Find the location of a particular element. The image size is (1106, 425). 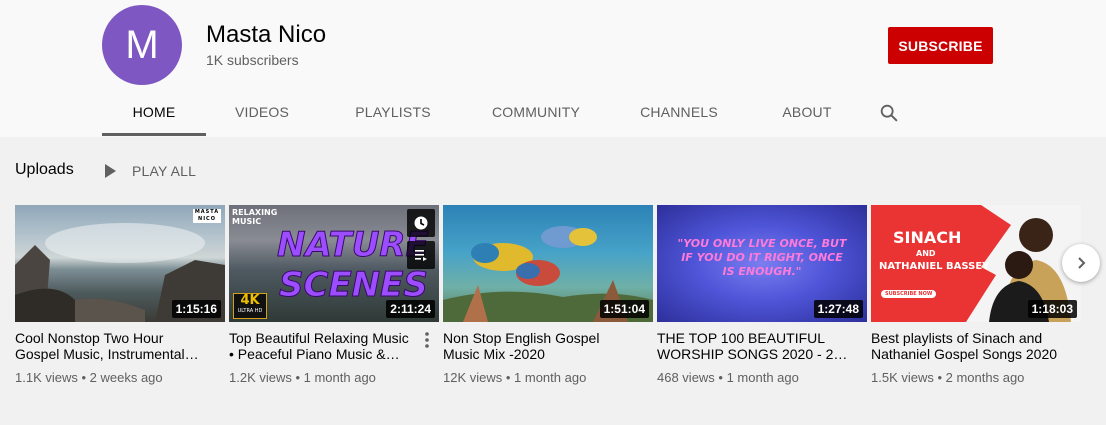

section-title: Uploads is located at coordinates (44, 170).